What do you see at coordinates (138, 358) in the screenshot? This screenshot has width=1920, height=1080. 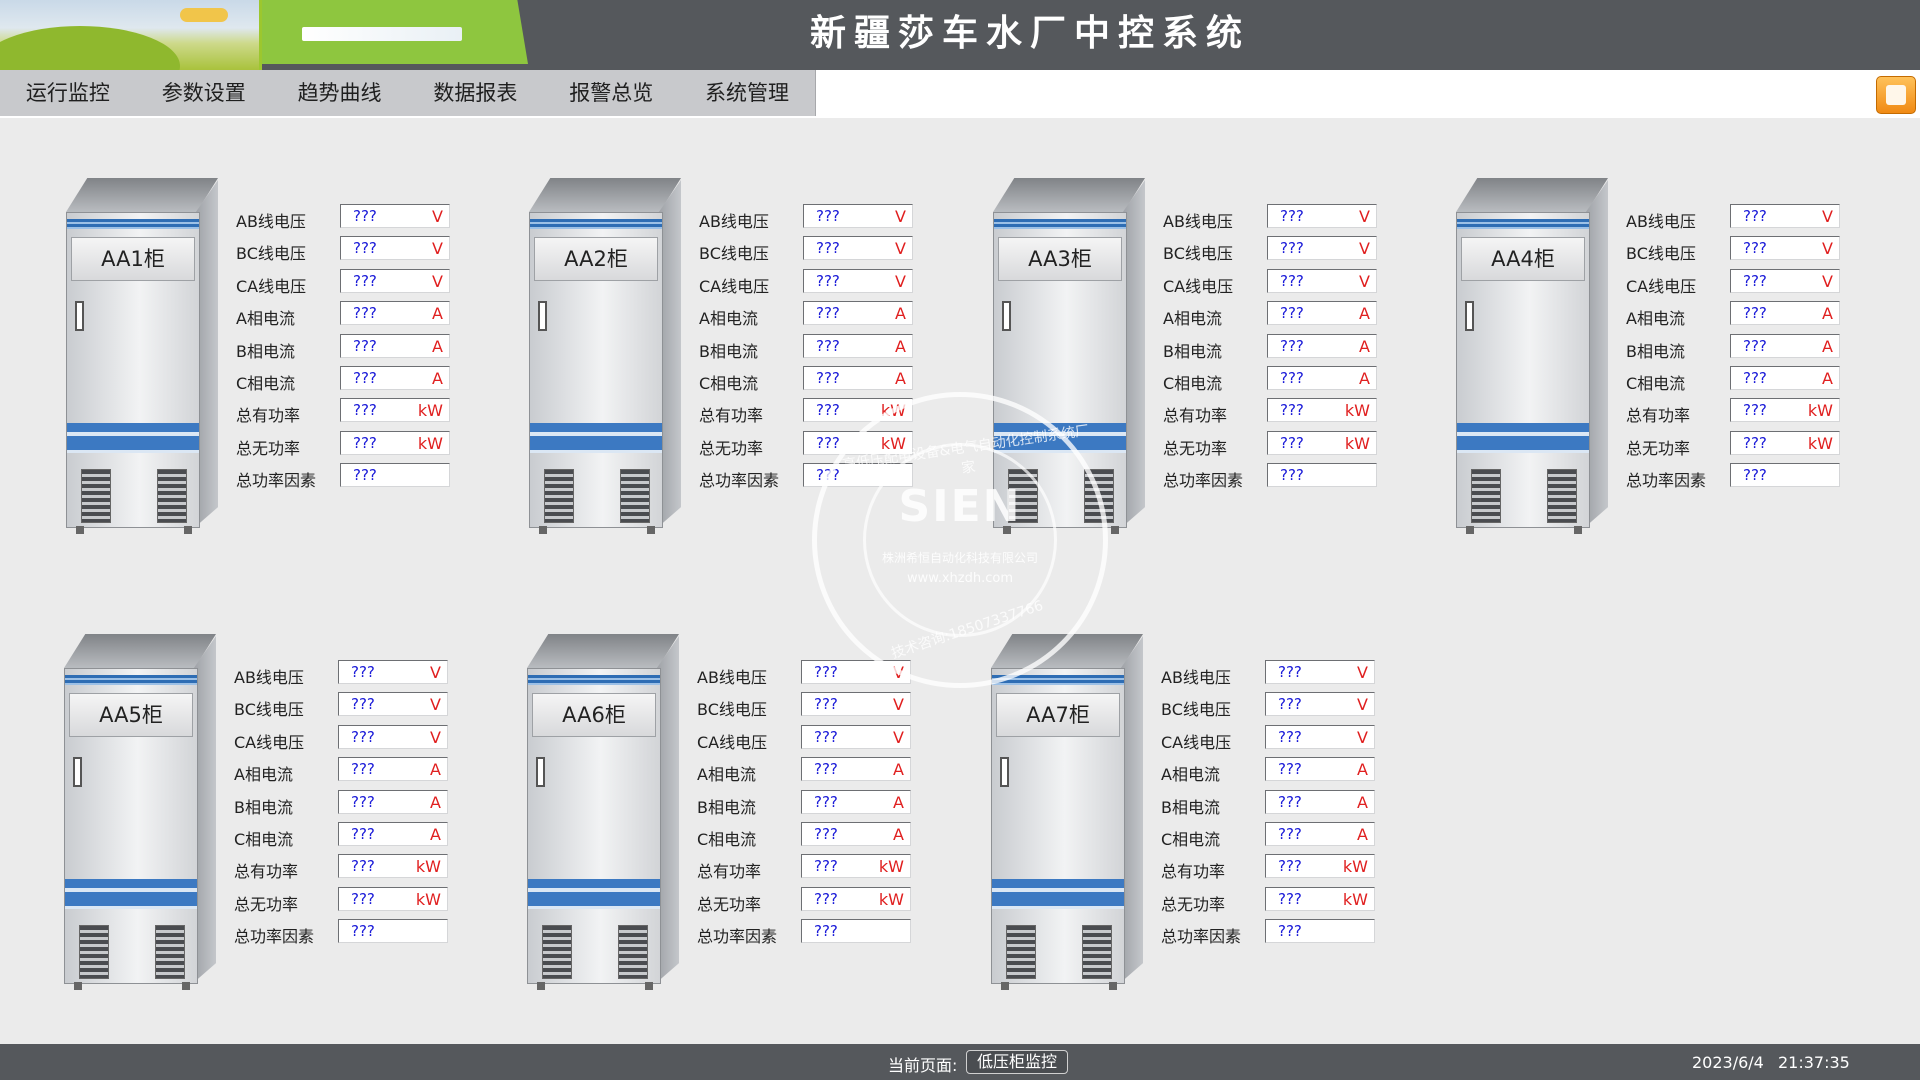 I see `cabinet-graphic: AA1柜` at bounding box center [138, 358].